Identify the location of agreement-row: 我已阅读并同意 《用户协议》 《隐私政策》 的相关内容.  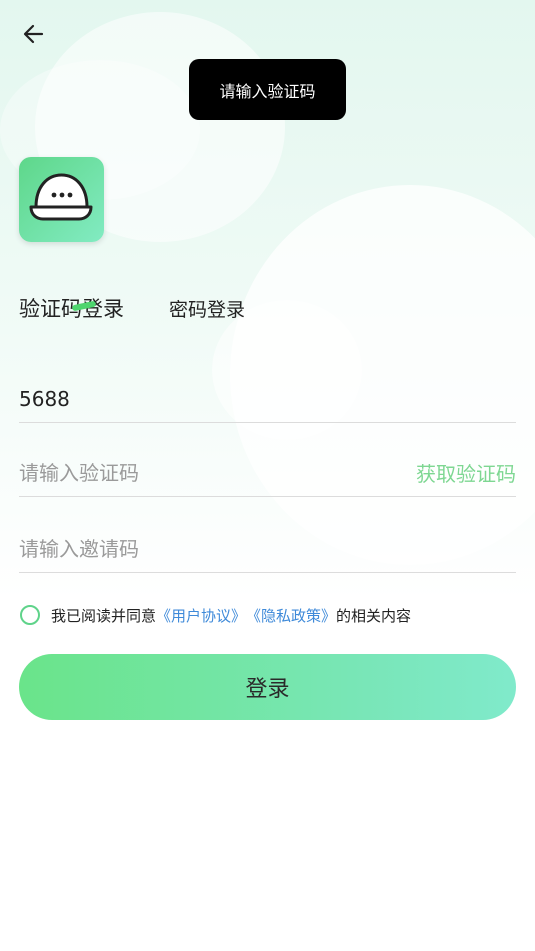
(215, 615).